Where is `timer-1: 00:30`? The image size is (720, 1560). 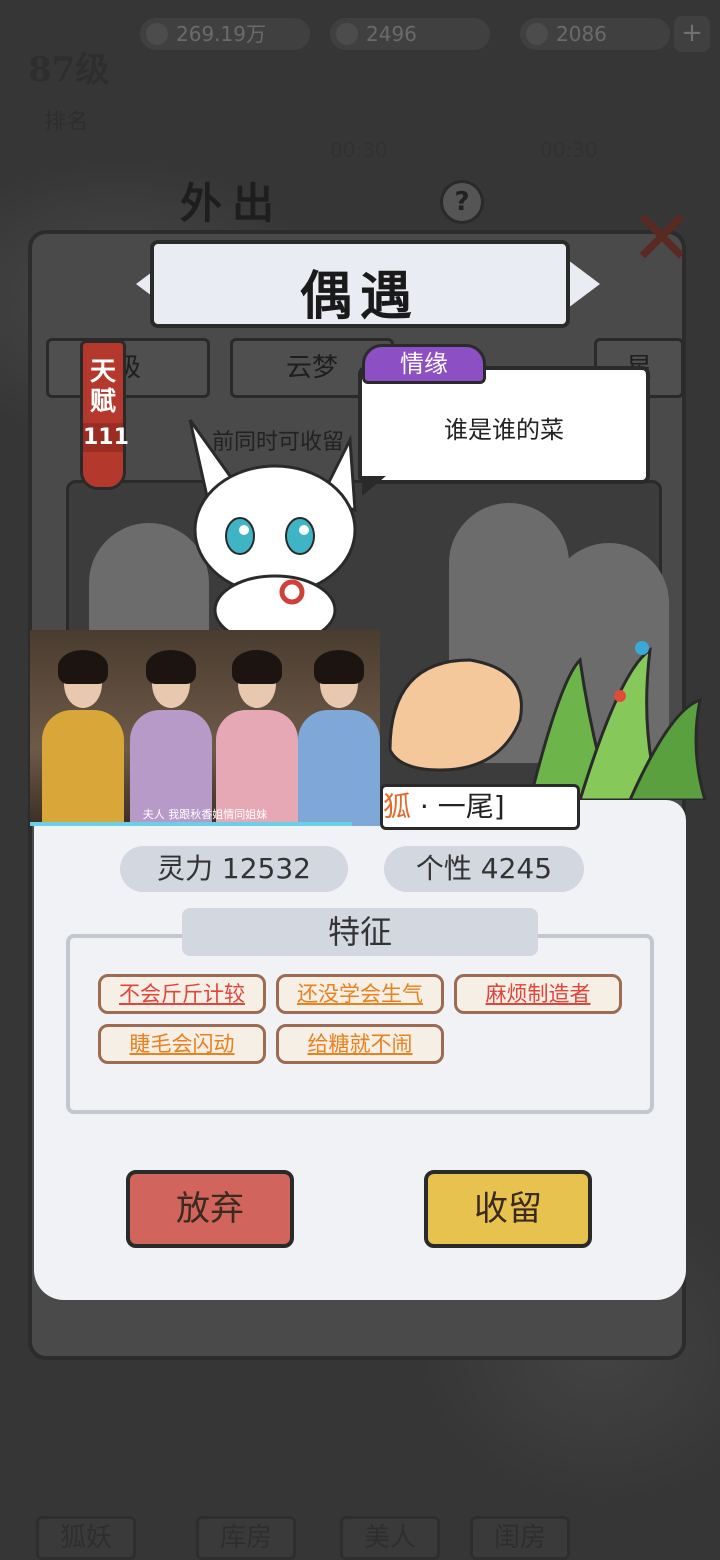
timer-1: 00:30 is located at coordinates (359, 150).